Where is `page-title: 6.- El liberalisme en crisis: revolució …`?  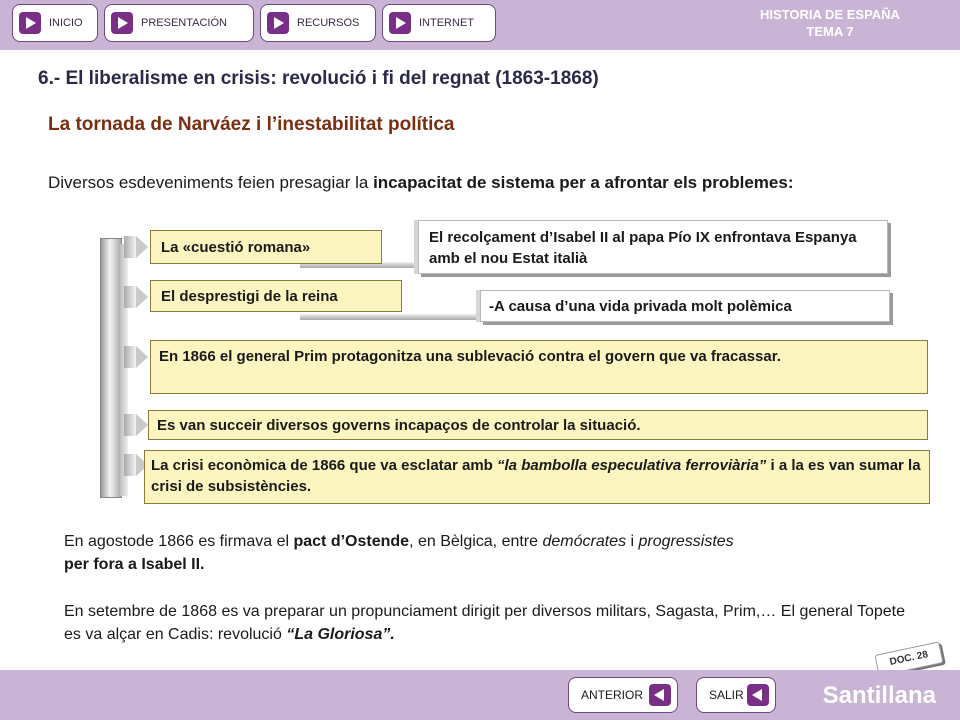
page-title: 6.- El liberalisme en crisis: revolució … is located at coordinates (318, 78).